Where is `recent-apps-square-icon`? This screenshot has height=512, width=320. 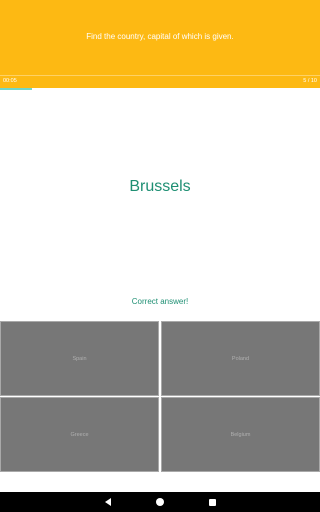 recent-apps-square-icon is located at coordinates (212, 502).